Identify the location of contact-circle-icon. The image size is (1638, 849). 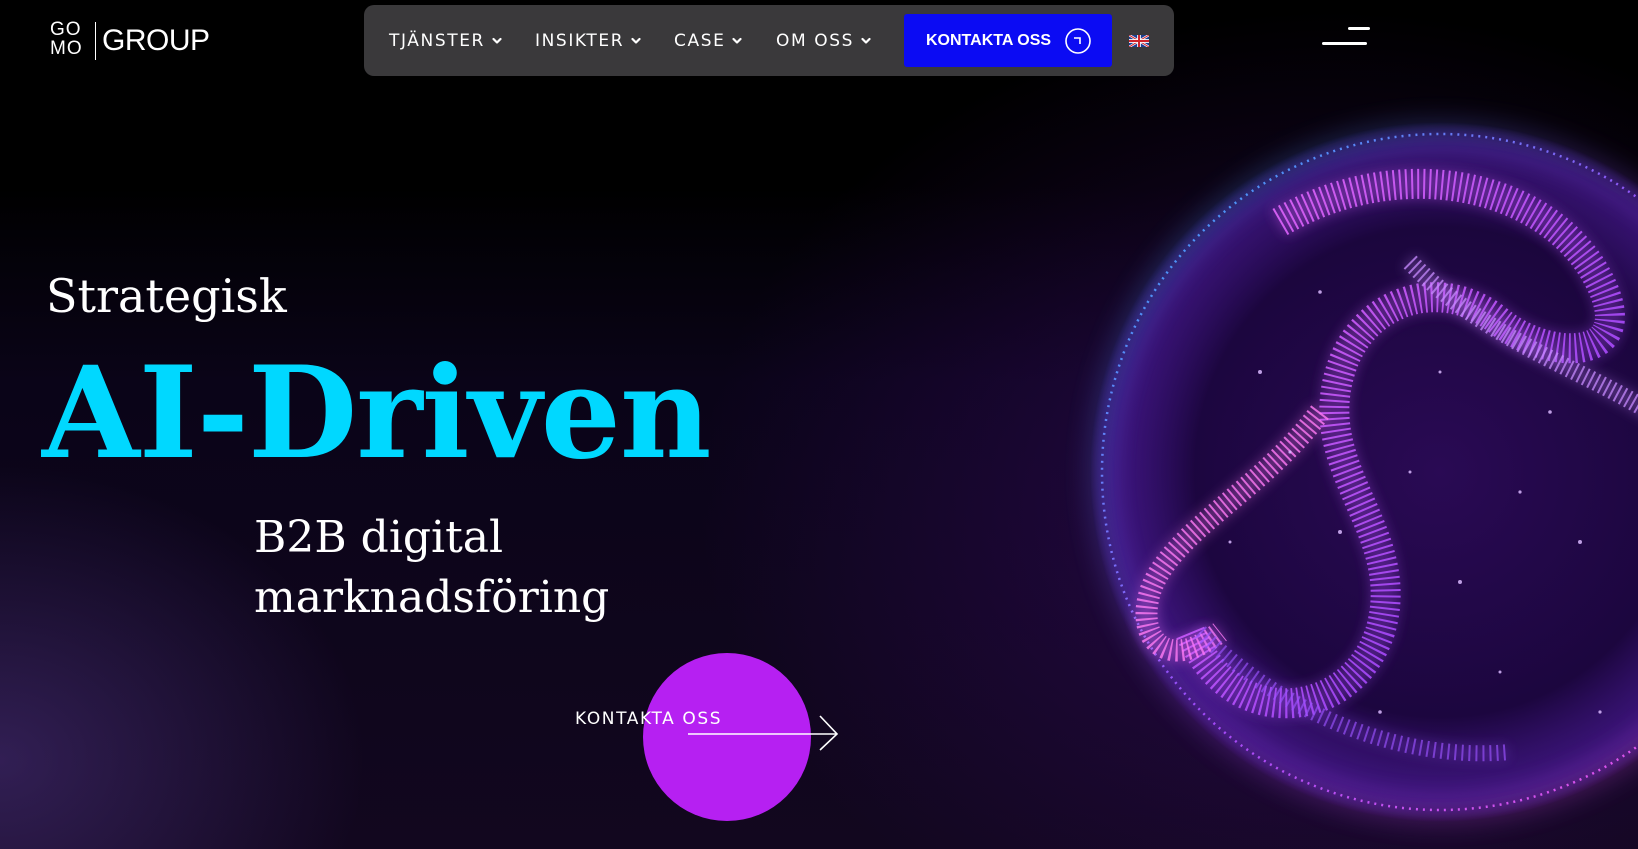
(1078, 41).